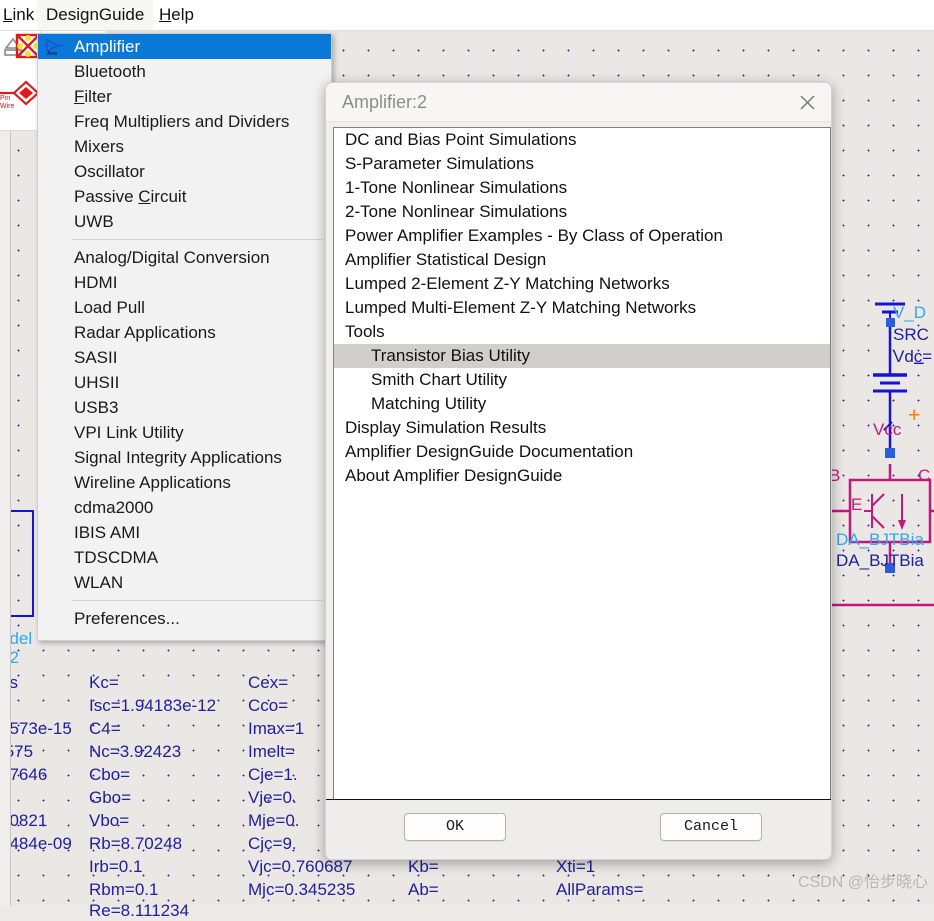  Describe the element at coordinates (880, 560) in the screenshot. I see `schematic-device-label: DA_BJTBia` at that location.